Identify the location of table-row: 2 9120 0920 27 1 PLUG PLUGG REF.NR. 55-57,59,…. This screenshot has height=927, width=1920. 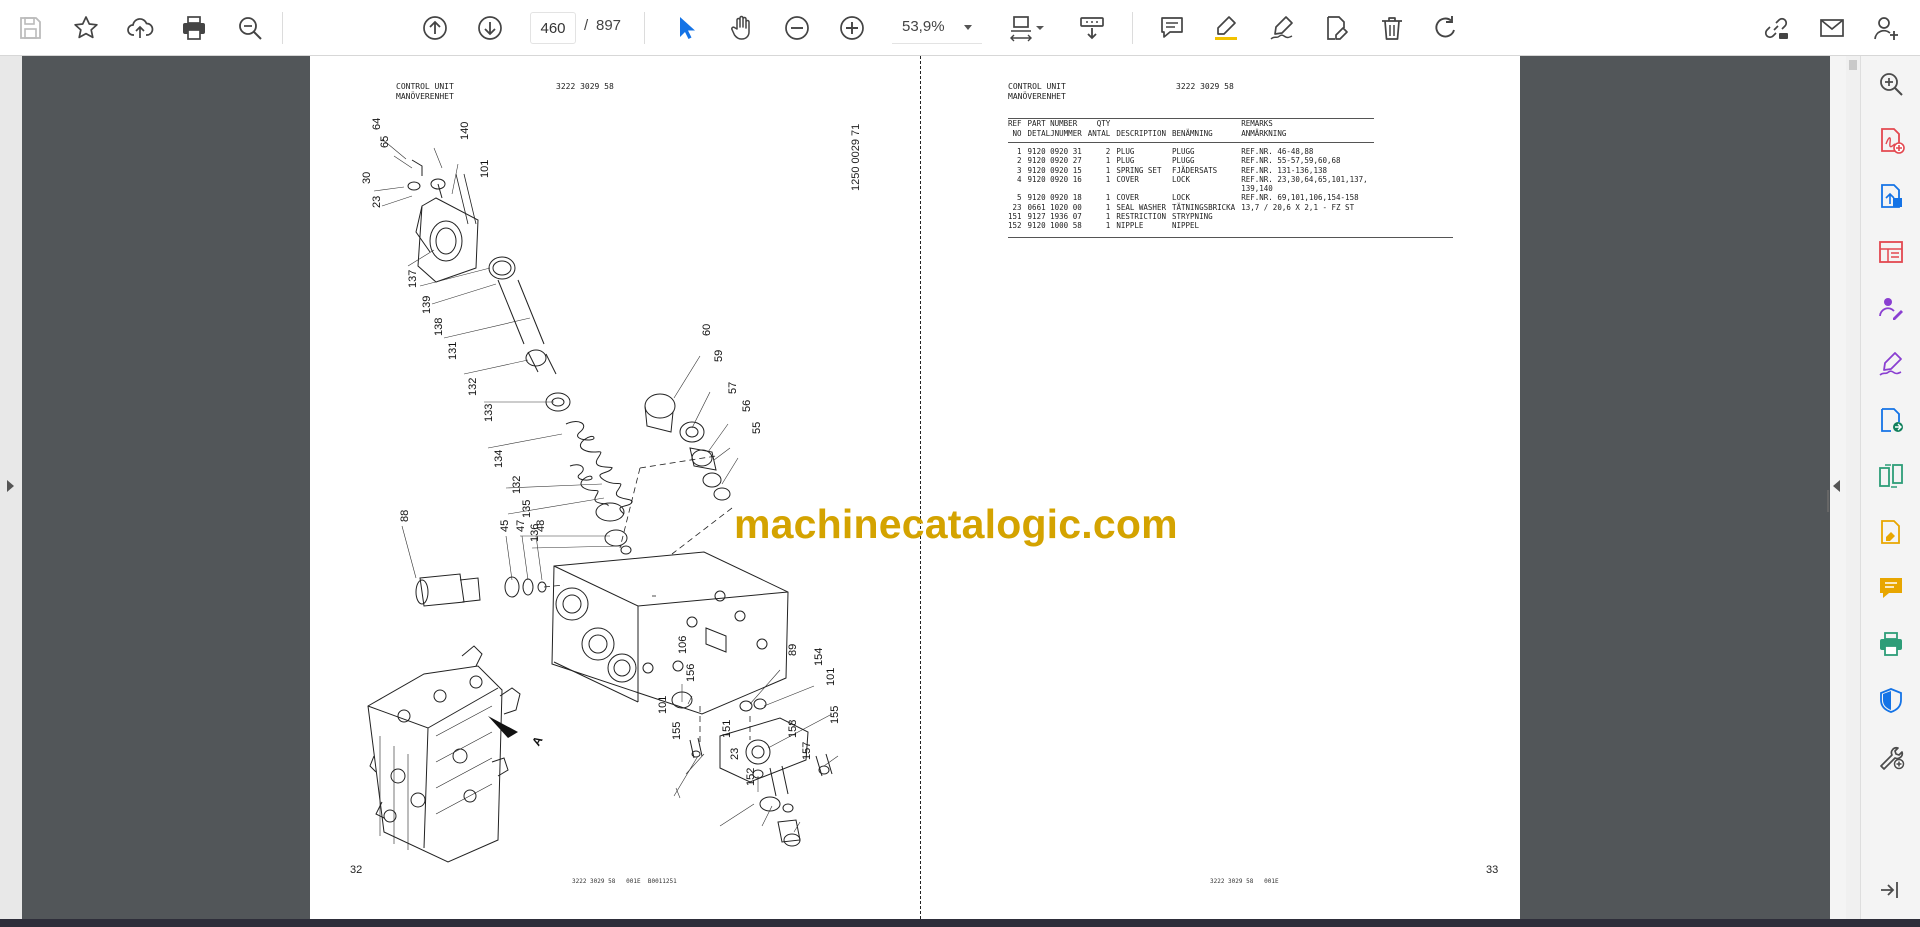
(1191, 160).